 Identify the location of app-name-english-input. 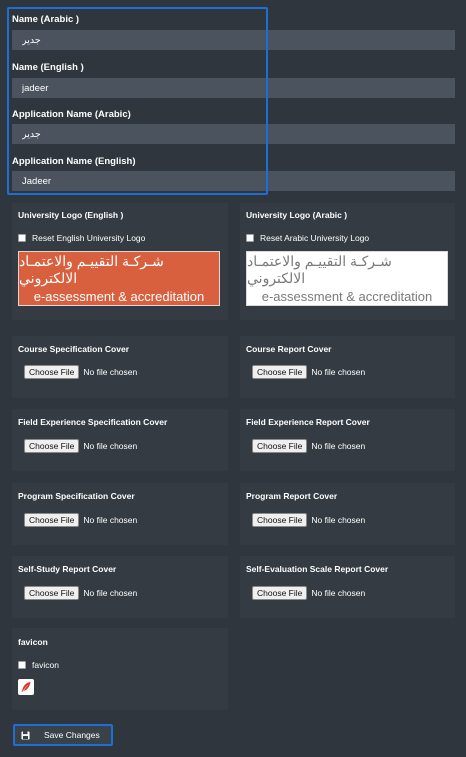
(233, 181).